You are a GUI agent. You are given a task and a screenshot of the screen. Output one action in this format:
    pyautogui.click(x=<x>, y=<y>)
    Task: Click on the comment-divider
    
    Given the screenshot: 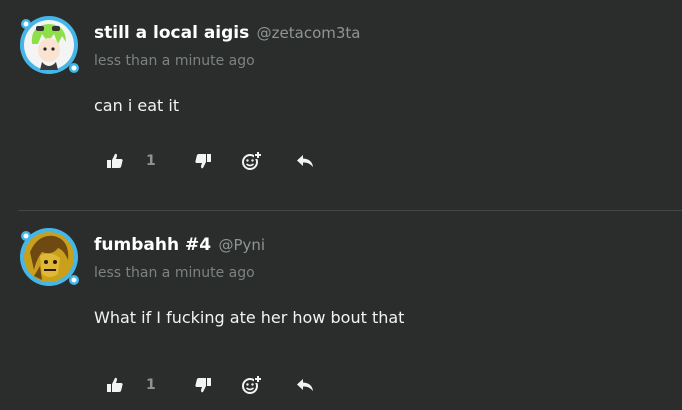 What is the action you would take?
    pyautogui.click(x=350, y=210)
    